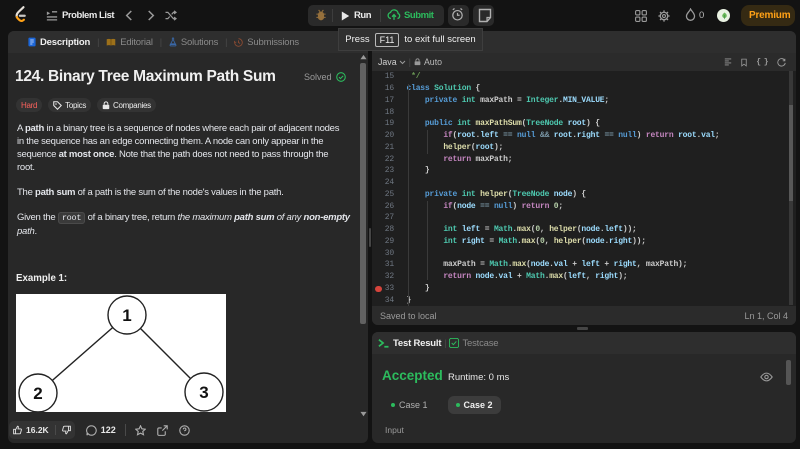  Describe the element at coordinates (126, 315) in the screenshot. I see `svg-text: 1` at that location.